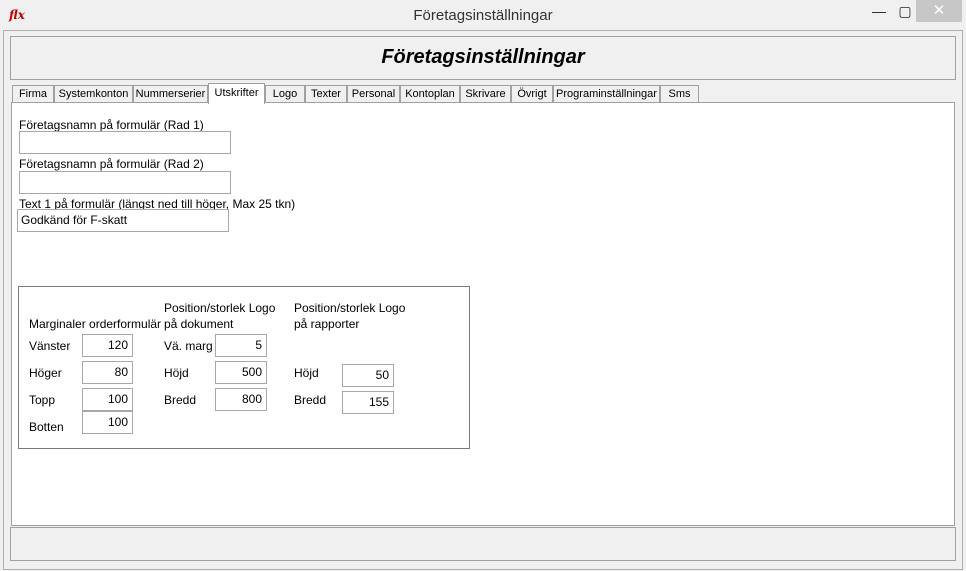 This screenshot has height=571, width=966. Describe the element at coordinates (125, 142) in the screenshot. I see `rad1-input` at that location.